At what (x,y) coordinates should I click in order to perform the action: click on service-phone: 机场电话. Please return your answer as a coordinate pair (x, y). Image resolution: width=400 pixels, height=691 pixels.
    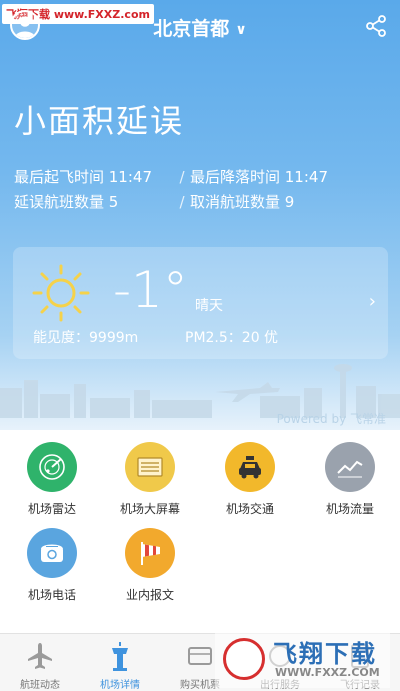
    Looking at the image, I should click on (52, 565).